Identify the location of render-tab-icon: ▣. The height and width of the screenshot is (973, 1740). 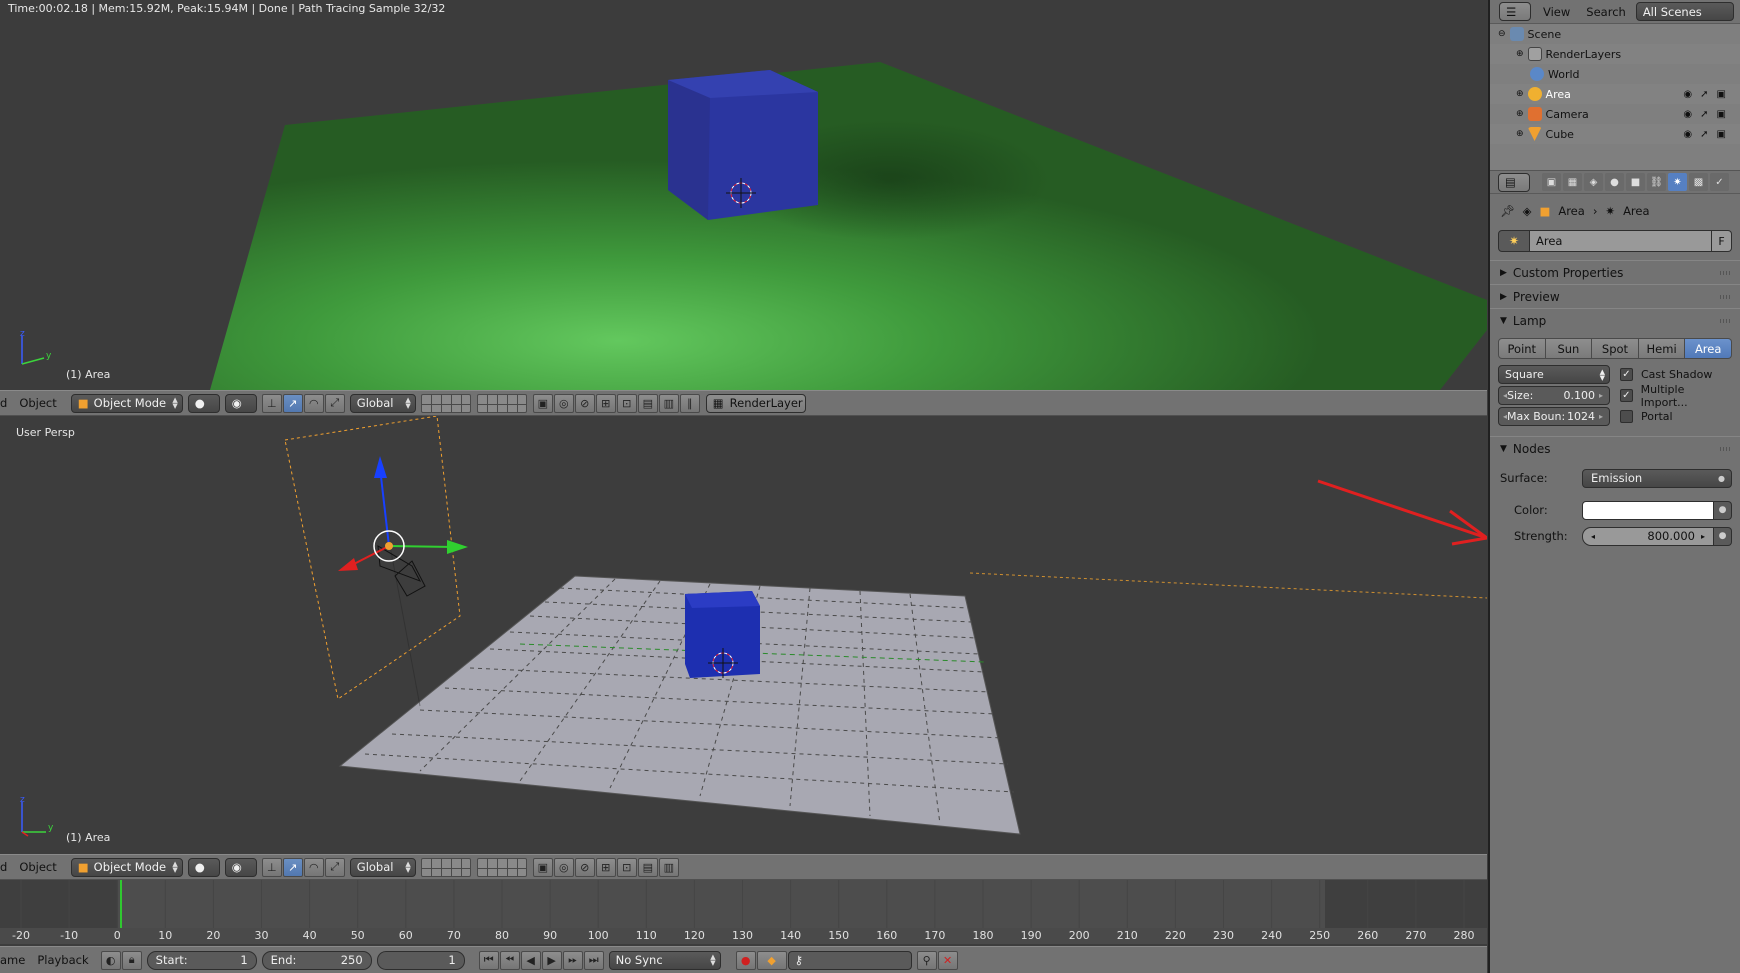
(1551, 182).